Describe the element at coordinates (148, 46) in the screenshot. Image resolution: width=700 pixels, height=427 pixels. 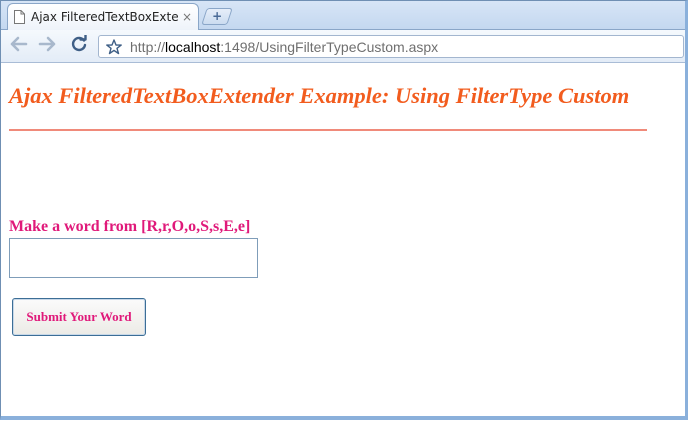
I see `url-scheme: http://` at that location.